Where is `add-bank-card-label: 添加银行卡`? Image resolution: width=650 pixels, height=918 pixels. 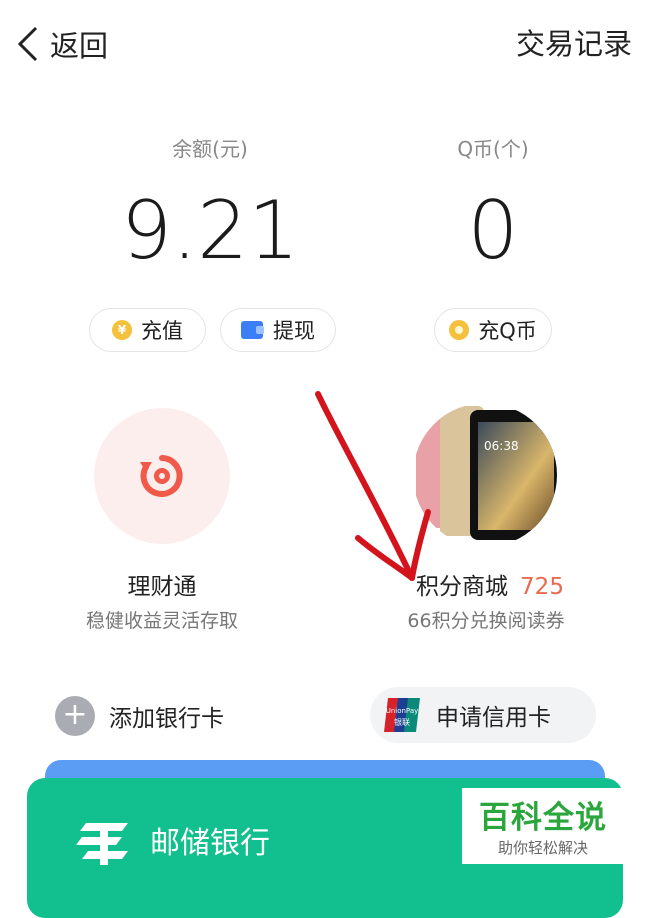 add-bank-card-label: 添加银行卡 is located at coordinates (166, 719).